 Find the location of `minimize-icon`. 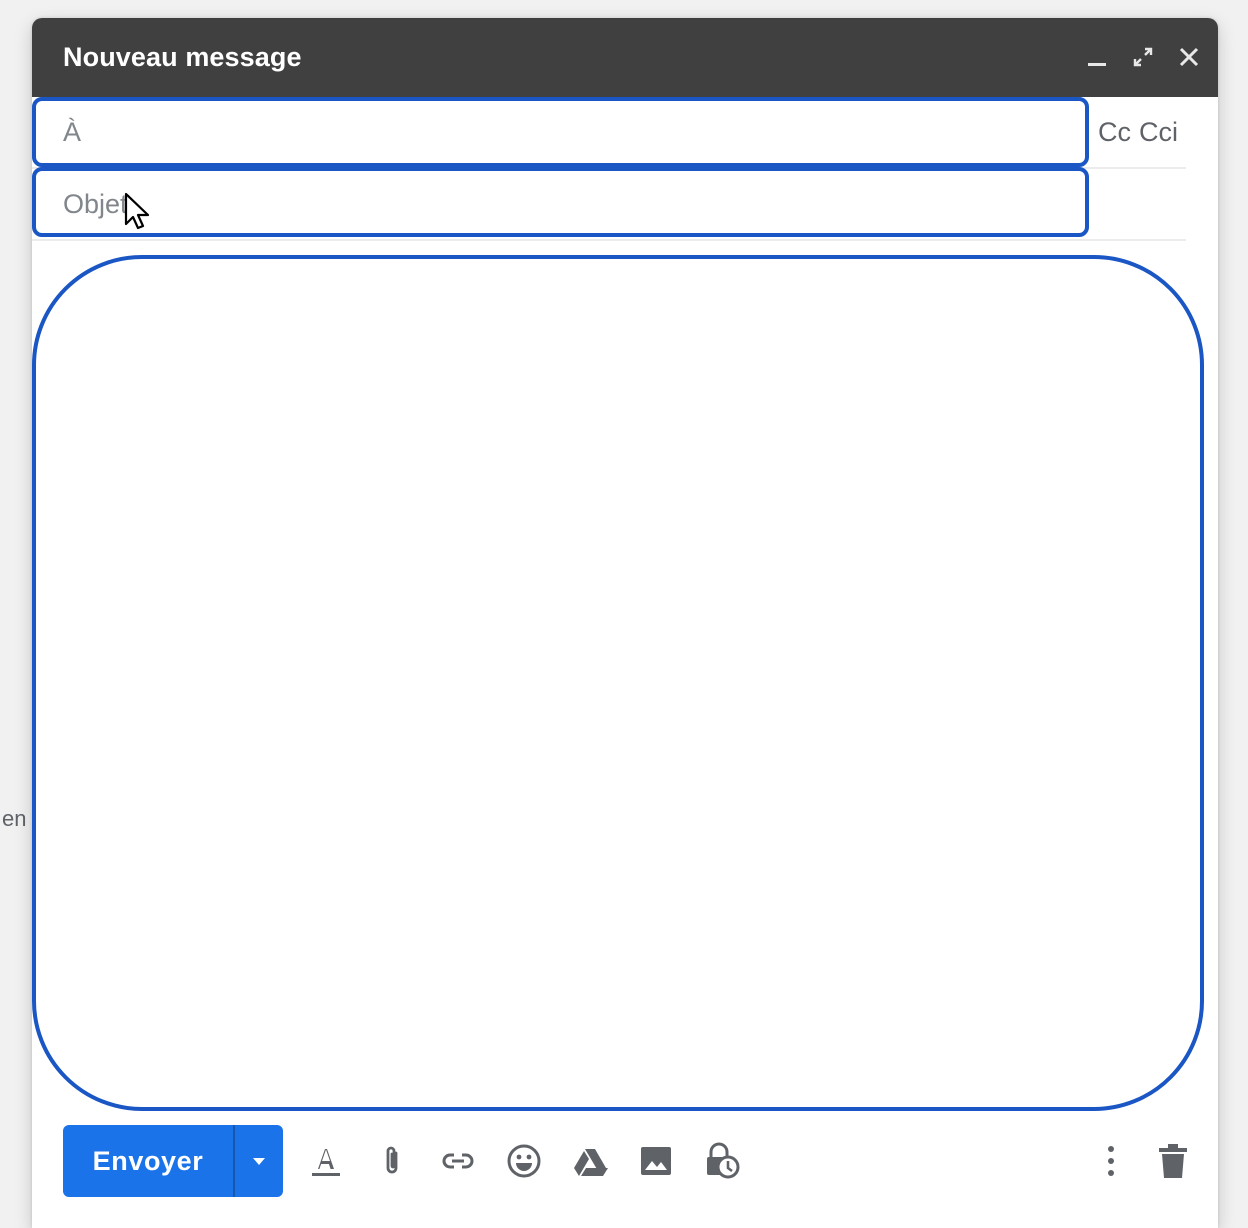

minimize-icon is located at coordinates (1097, 57).